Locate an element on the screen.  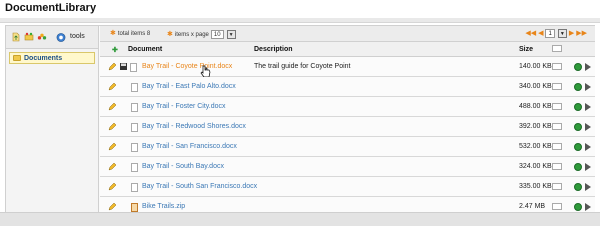
table-row: Bay Trail - East Palo Alto.docx 340.00 KB is located at coordinates (347, 87).